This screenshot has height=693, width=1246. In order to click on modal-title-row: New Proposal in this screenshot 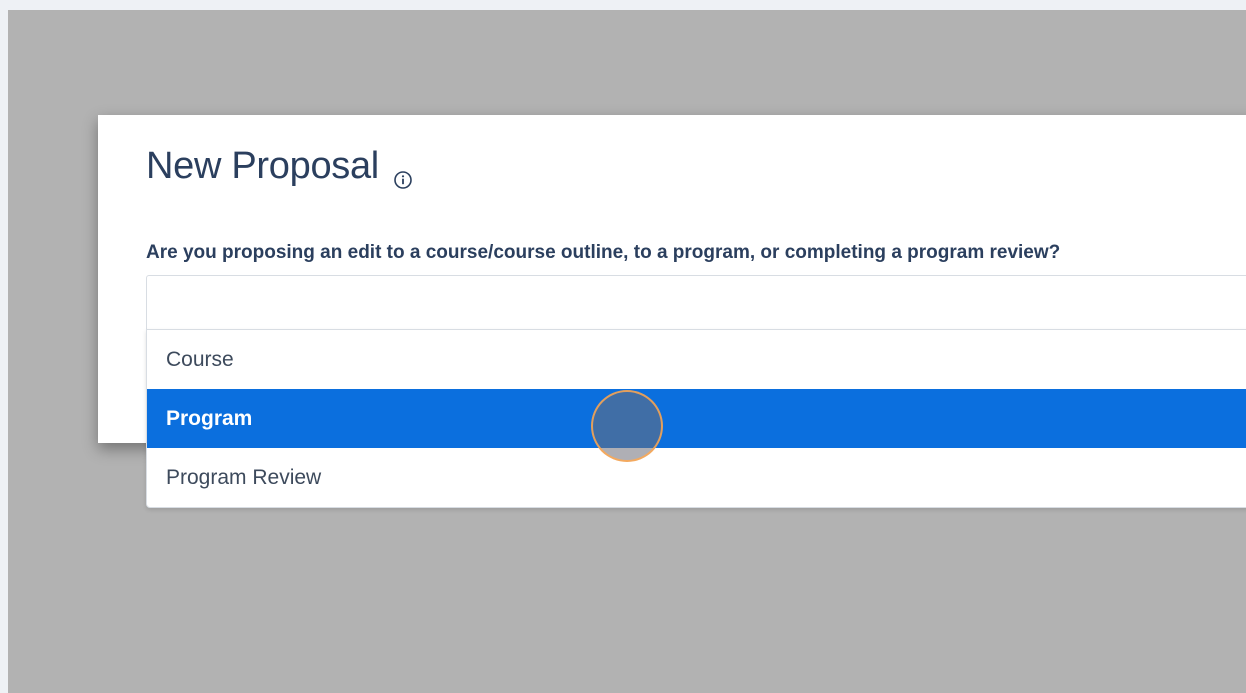, I will do `click(279, 167)`.